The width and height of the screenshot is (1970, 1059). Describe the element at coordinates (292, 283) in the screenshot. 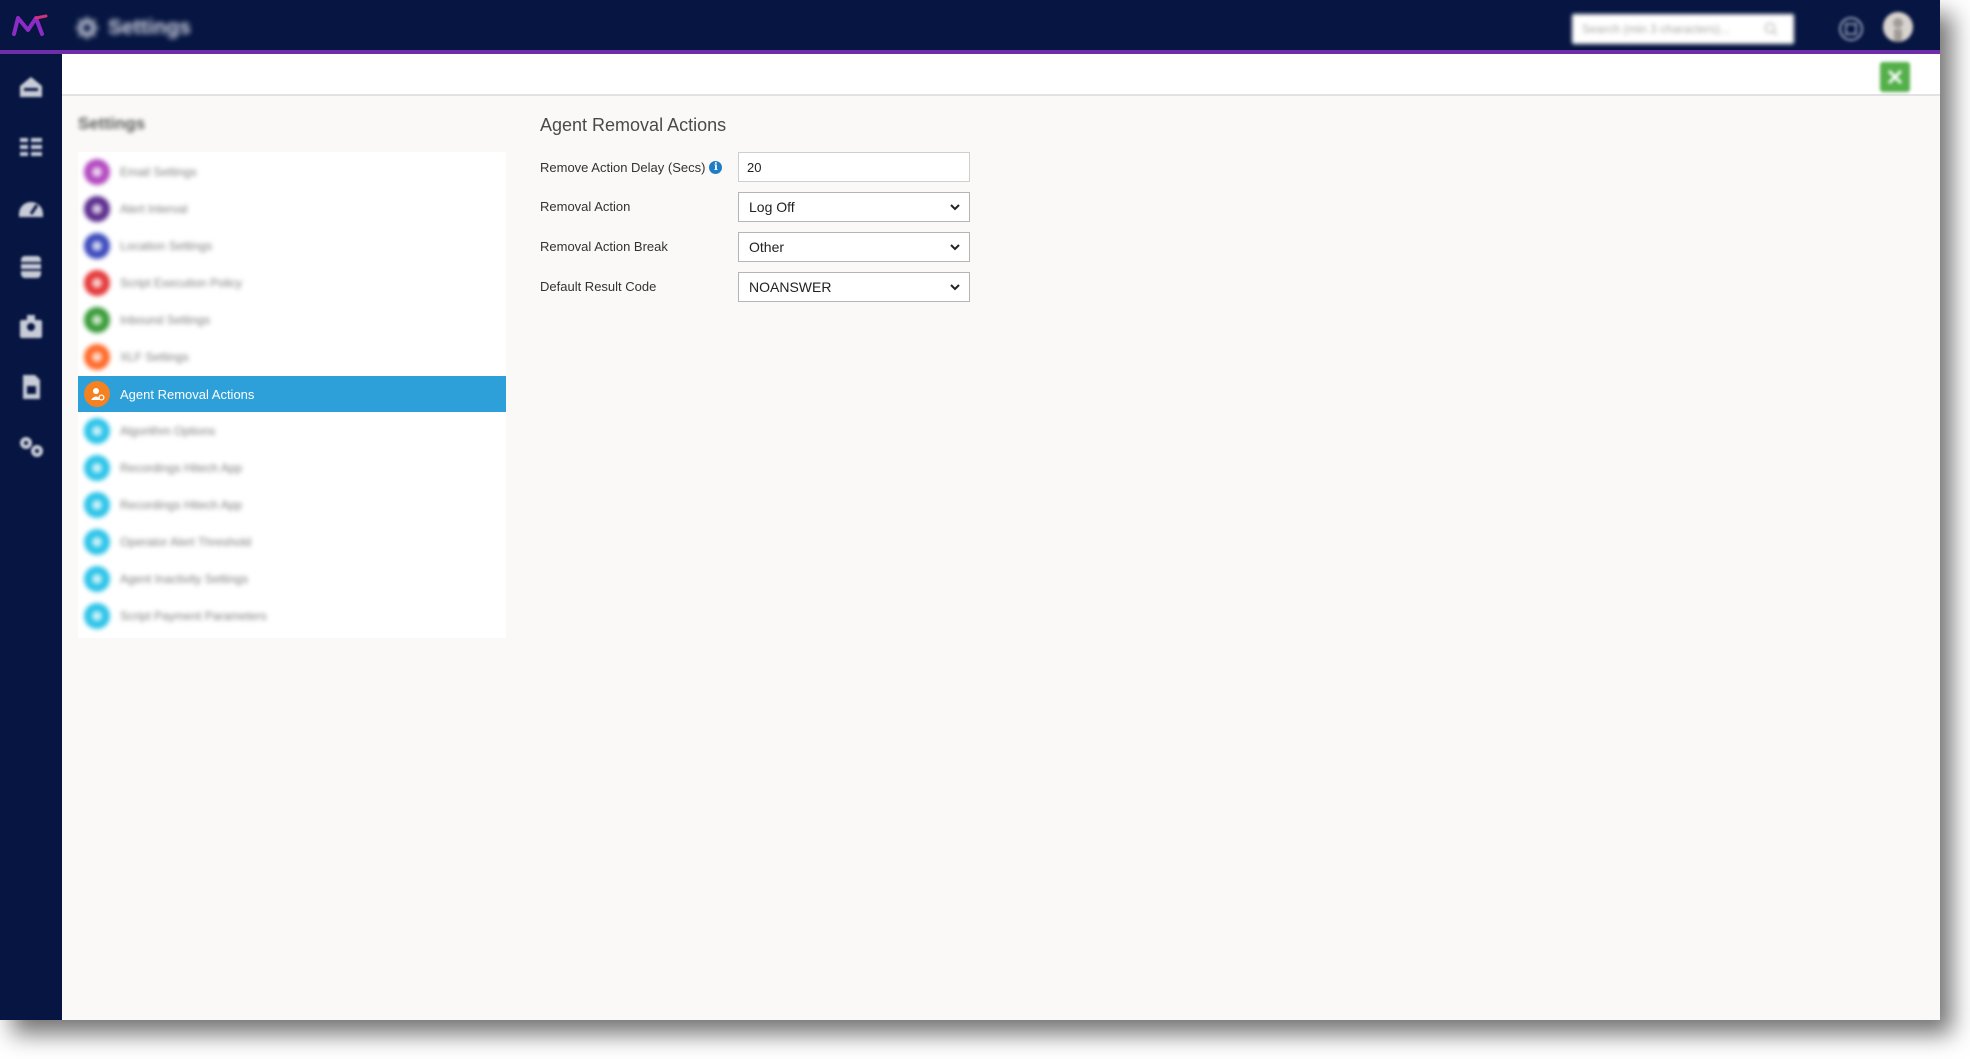

I see `settings-item-script-execution-policy: Script Execution Policy` at that location.